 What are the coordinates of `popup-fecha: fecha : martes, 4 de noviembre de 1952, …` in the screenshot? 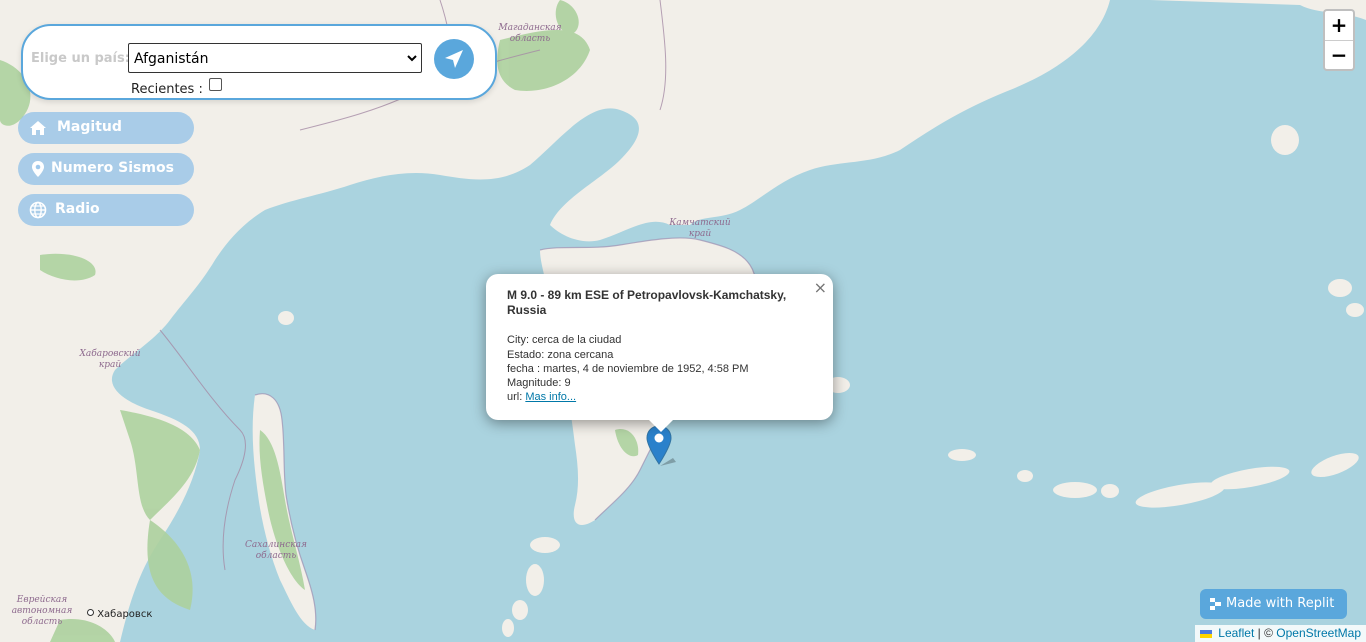 It's located at (628, 369).